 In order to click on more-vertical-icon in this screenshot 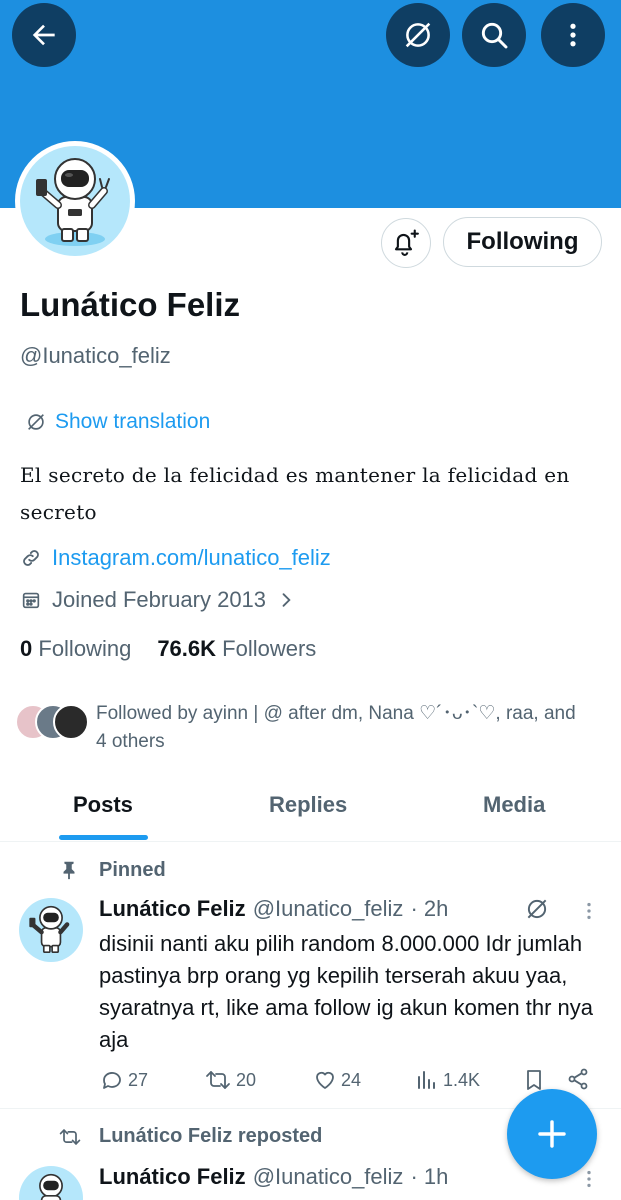, I will do `click(573, 35)`.